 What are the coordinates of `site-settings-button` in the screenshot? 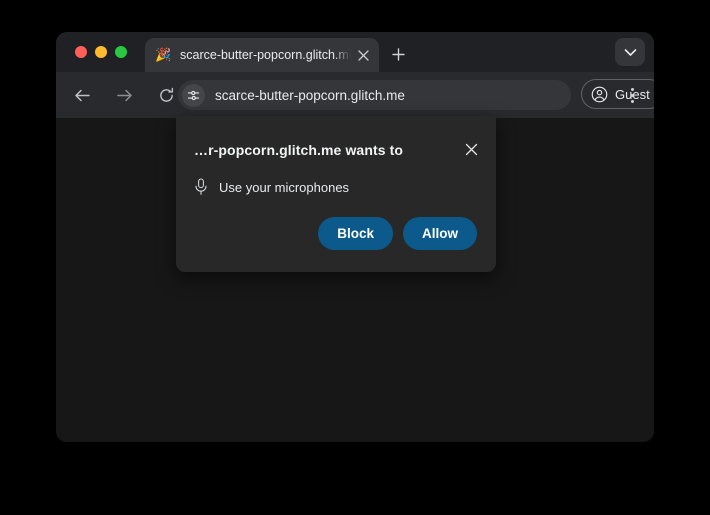 It's located at (193, 95).